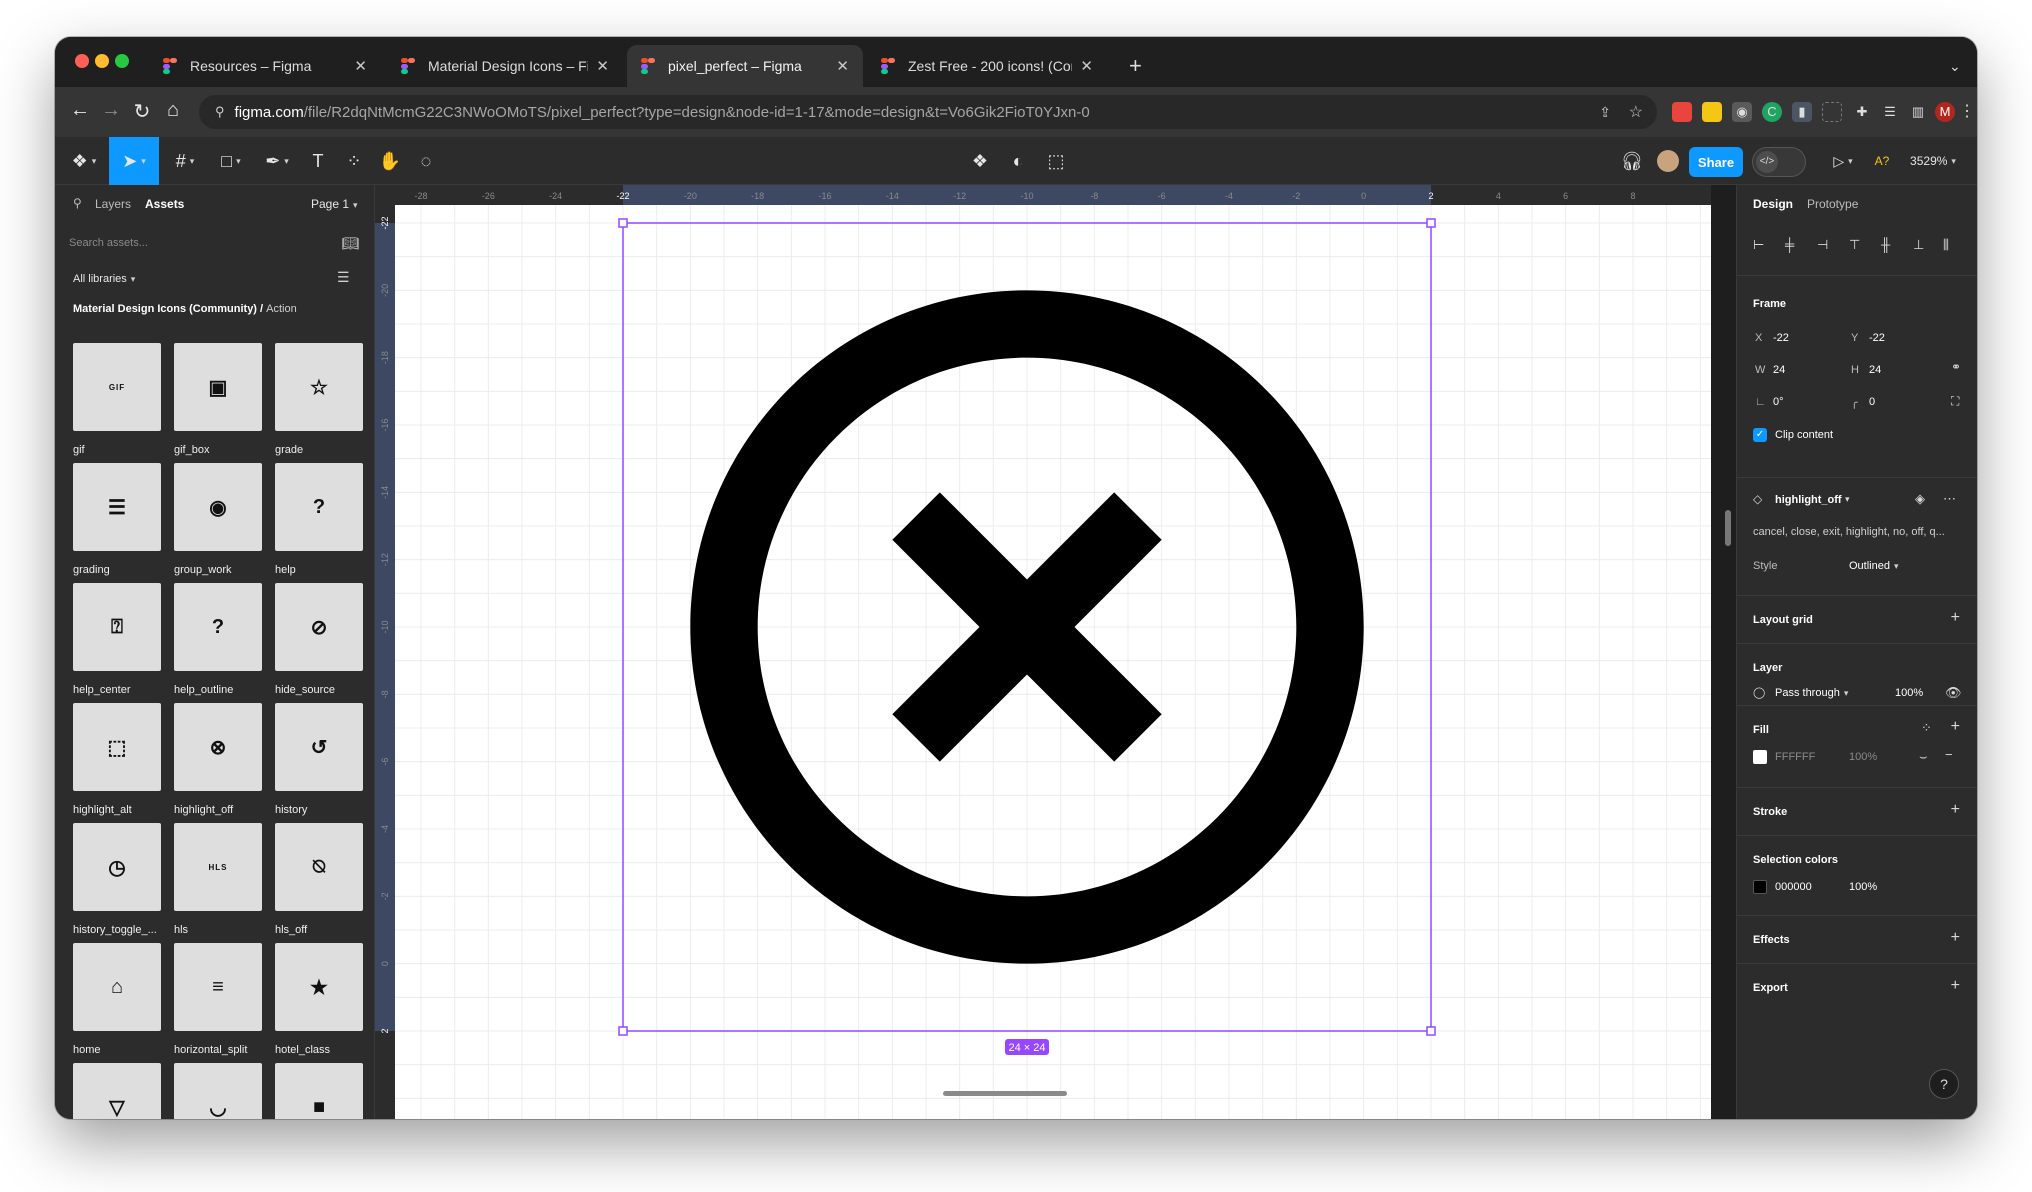 The image size is (2032, 1192). I want to click on screenshot-extension-icon, so click(1832, 112).